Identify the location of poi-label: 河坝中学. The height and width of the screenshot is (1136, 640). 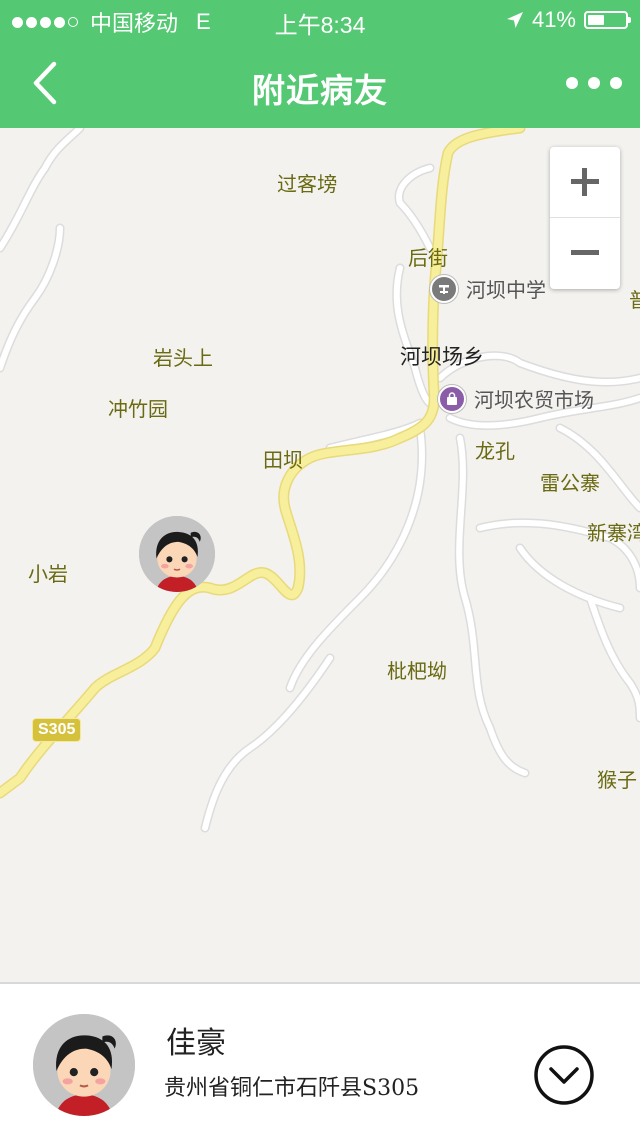
(506, 290).